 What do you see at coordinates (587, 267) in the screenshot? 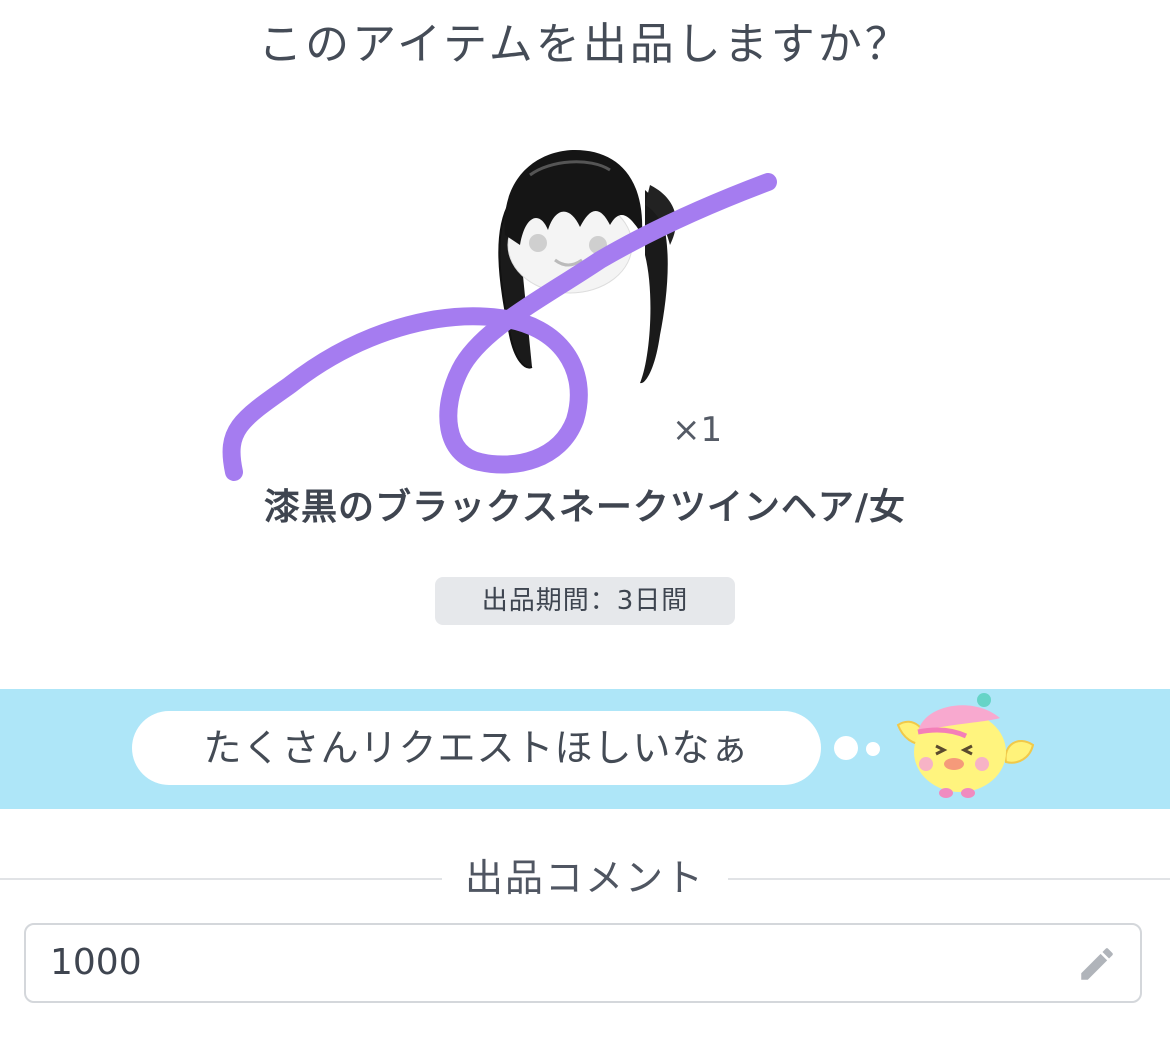
I see `hair-item-image` at bounding box center [587, 267].